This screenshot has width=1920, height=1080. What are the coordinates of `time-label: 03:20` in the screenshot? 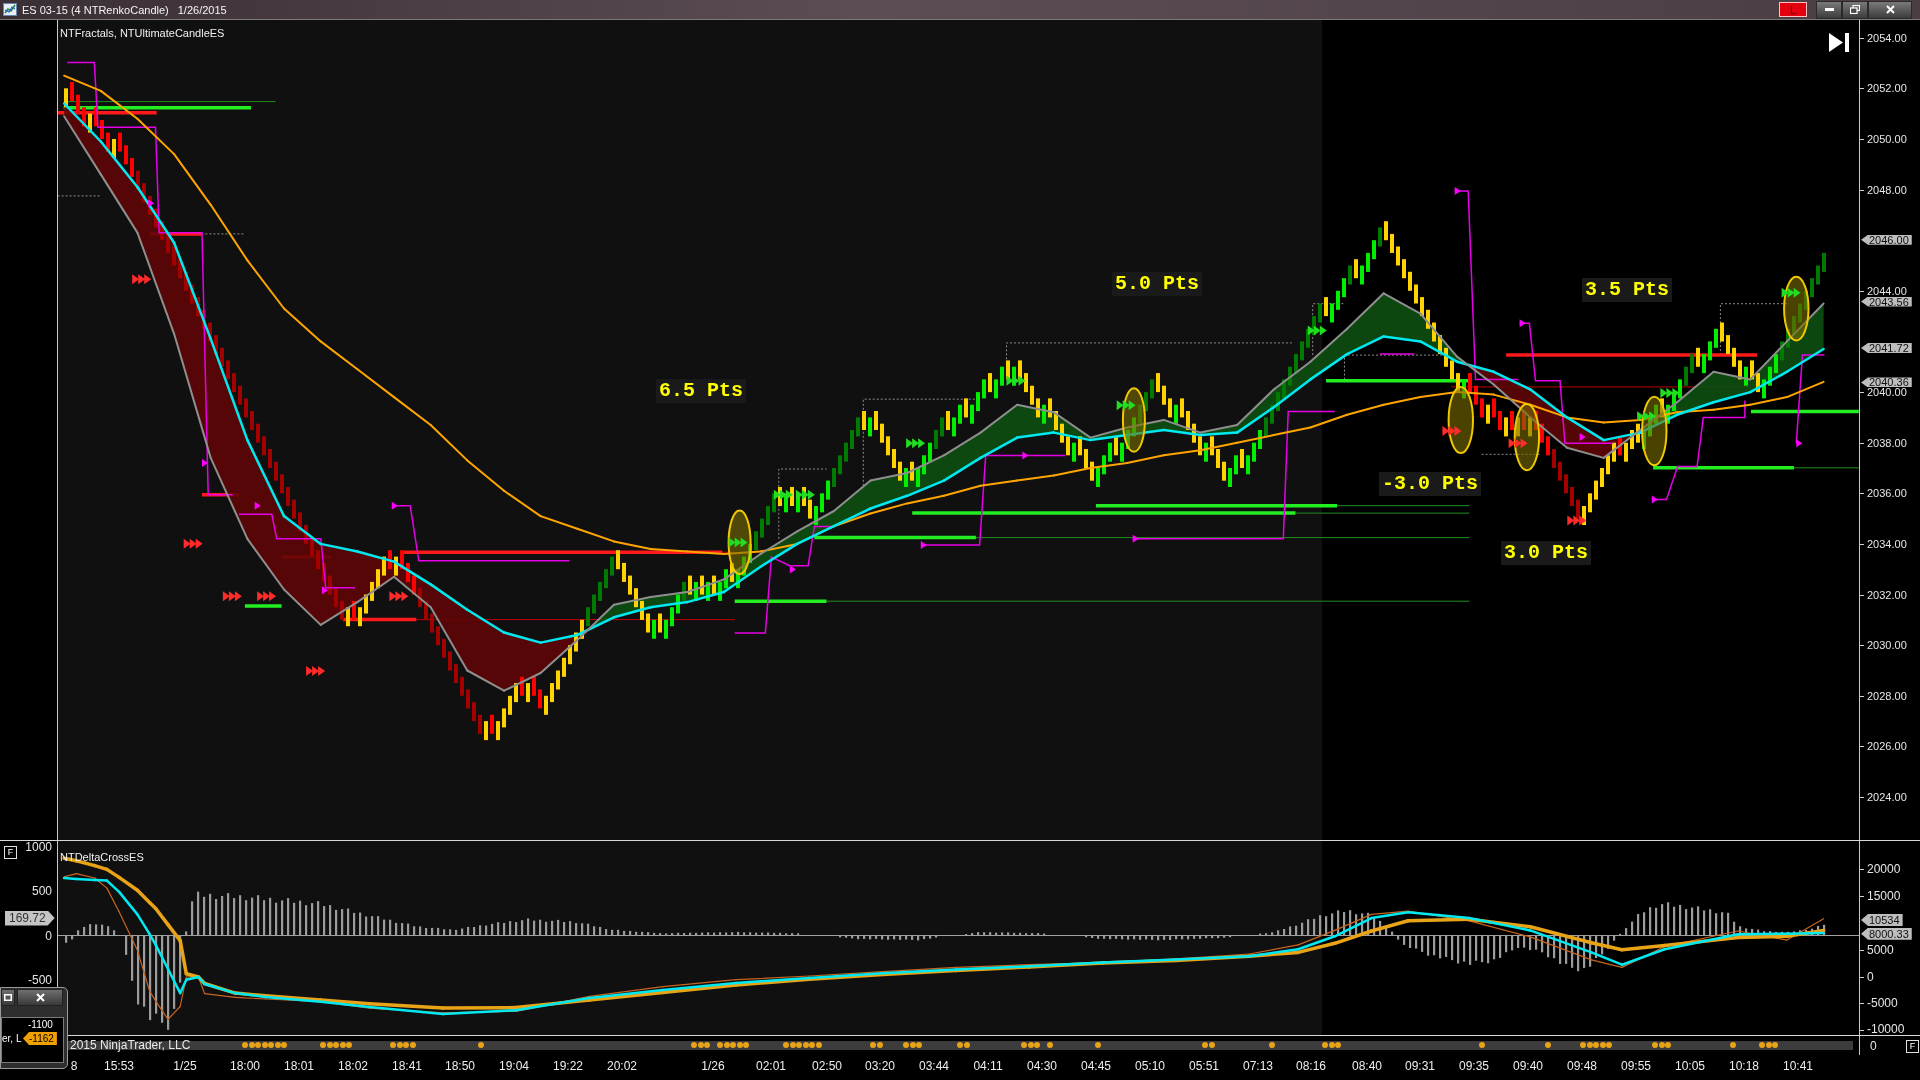 It's located at (880, 1066).